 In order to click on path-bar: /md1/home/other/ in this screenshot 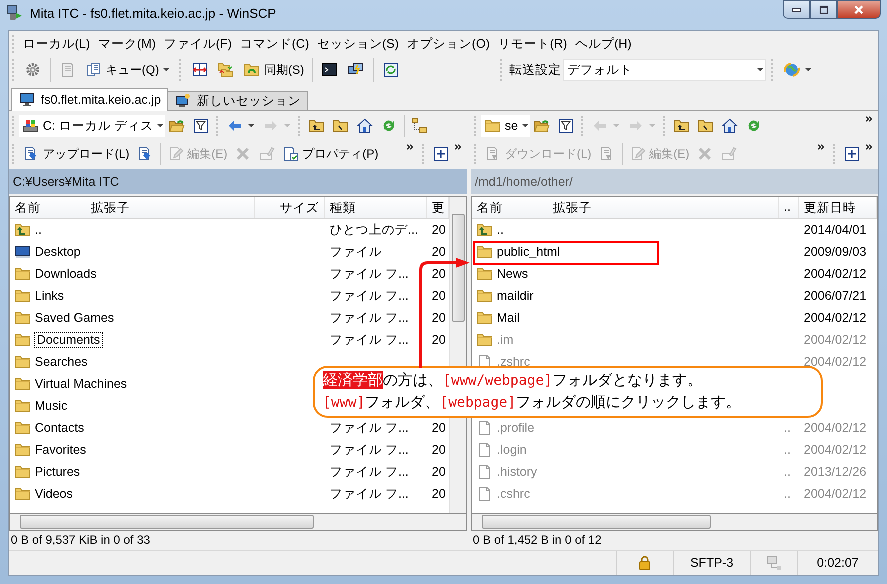, I will do `click(674, 181)`.